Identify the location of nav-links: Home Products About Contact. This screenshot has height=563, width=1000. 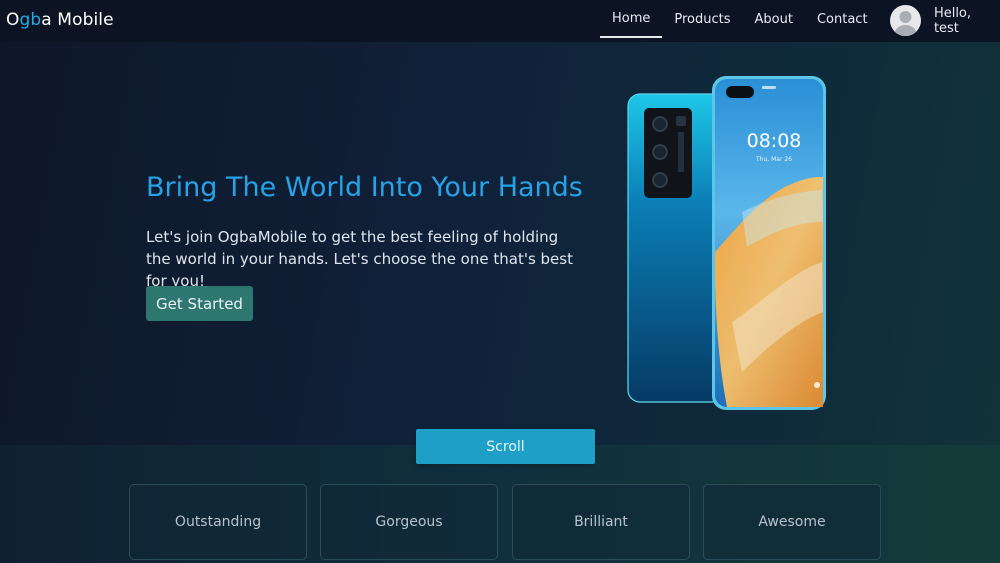
(740, 21).